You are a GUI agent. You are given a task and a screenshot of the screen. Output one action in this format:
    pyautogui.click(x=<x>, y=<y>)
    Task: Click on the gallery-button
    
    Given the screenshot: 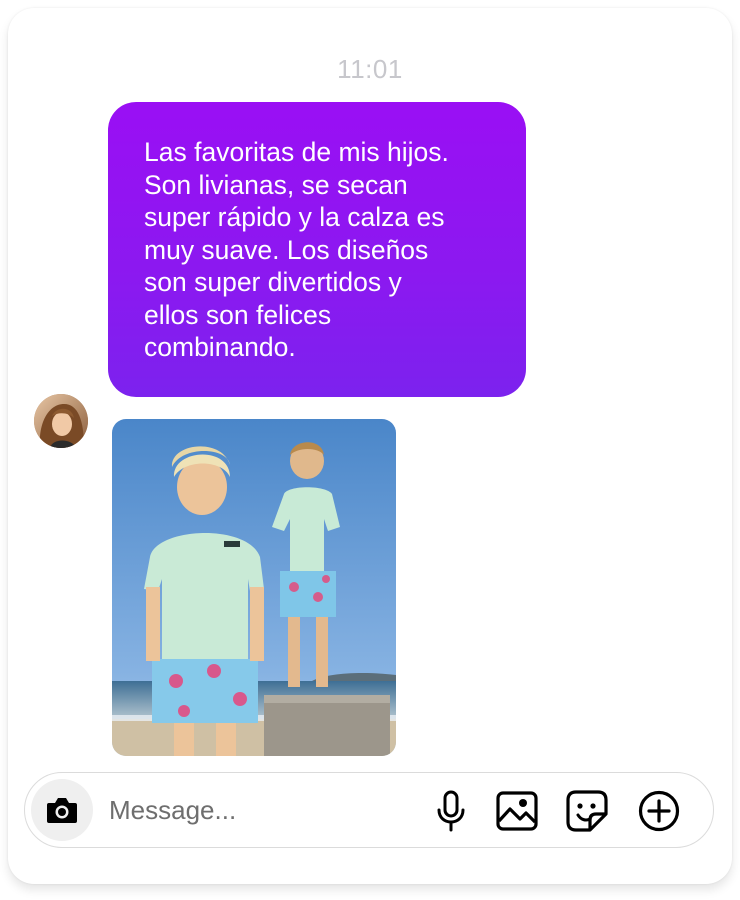 What is the action you would take?
    pyautogui.click(x=517, y=811)
    